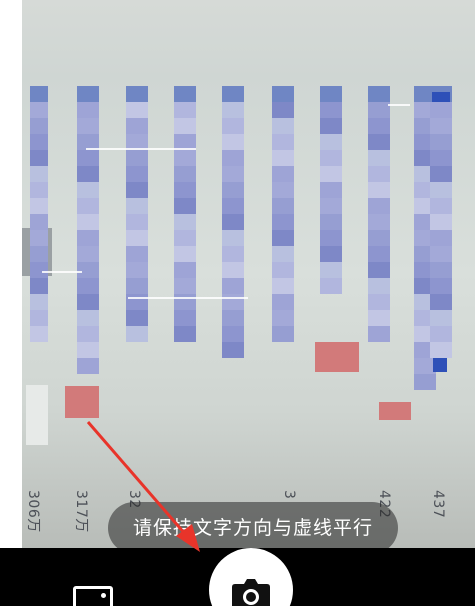  I want to click on camera-icon, so click(251, 592).